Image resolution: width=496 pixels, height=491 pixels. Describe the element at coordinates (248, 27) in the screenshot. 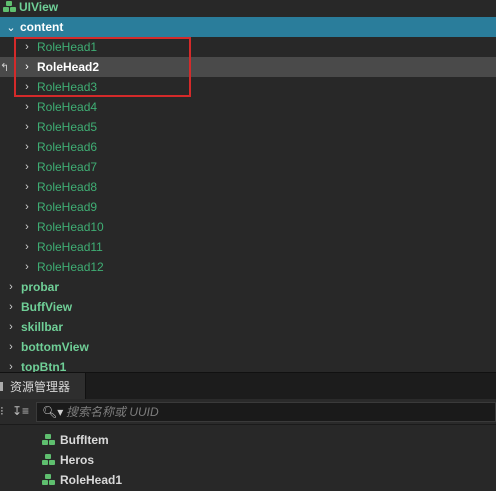

I see `tree-row-content: ⌄ content` at that location.